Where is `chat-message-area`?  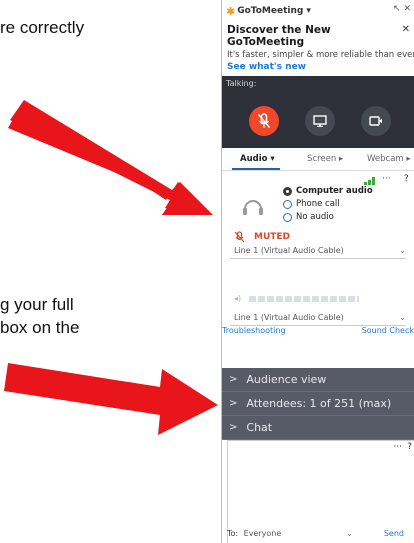
chat-message-area is located at coordinates (321, 485).